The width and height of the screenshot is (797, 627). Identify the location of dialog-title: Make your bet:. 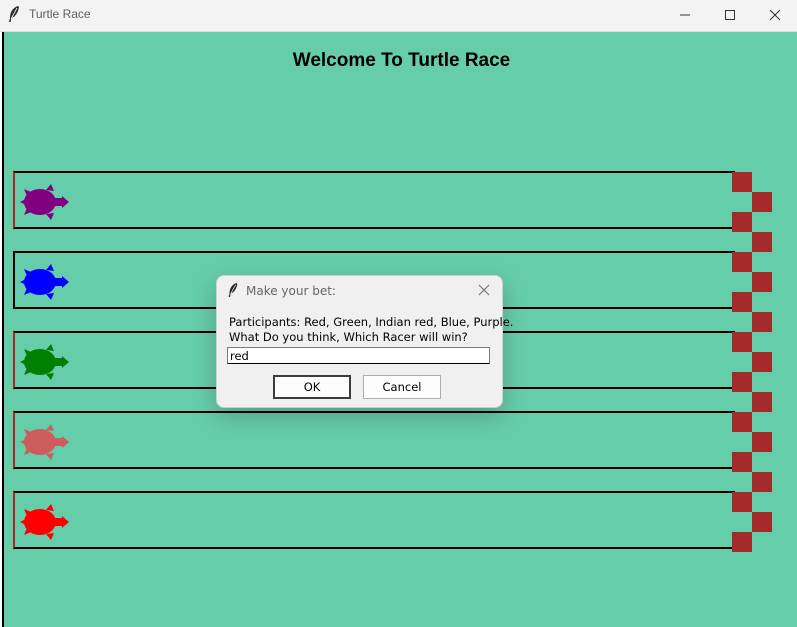
(291, 291).